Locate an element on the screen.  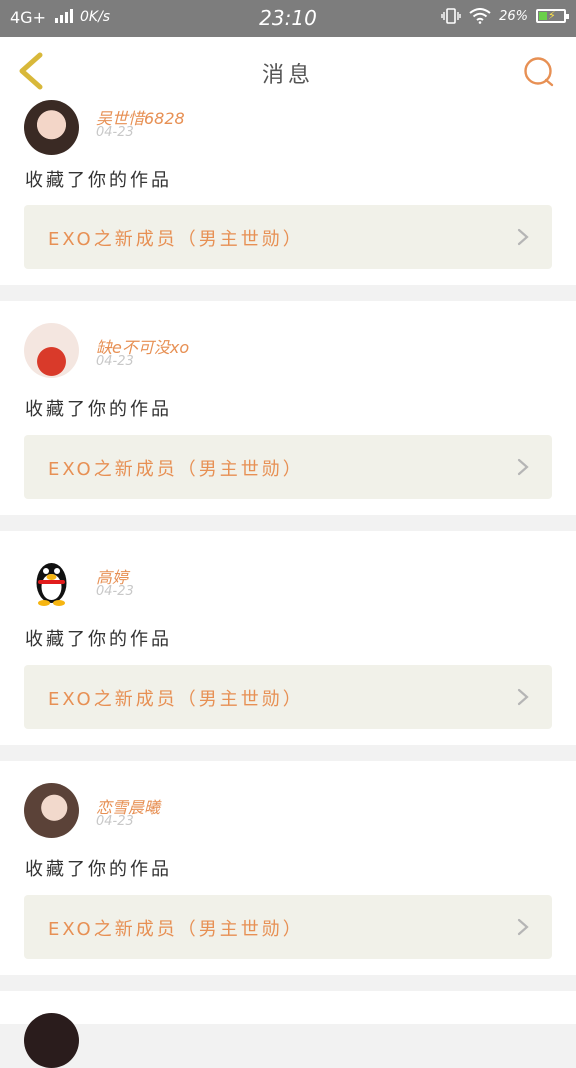
page-title: 消息 is located at coordinates (287, 75).